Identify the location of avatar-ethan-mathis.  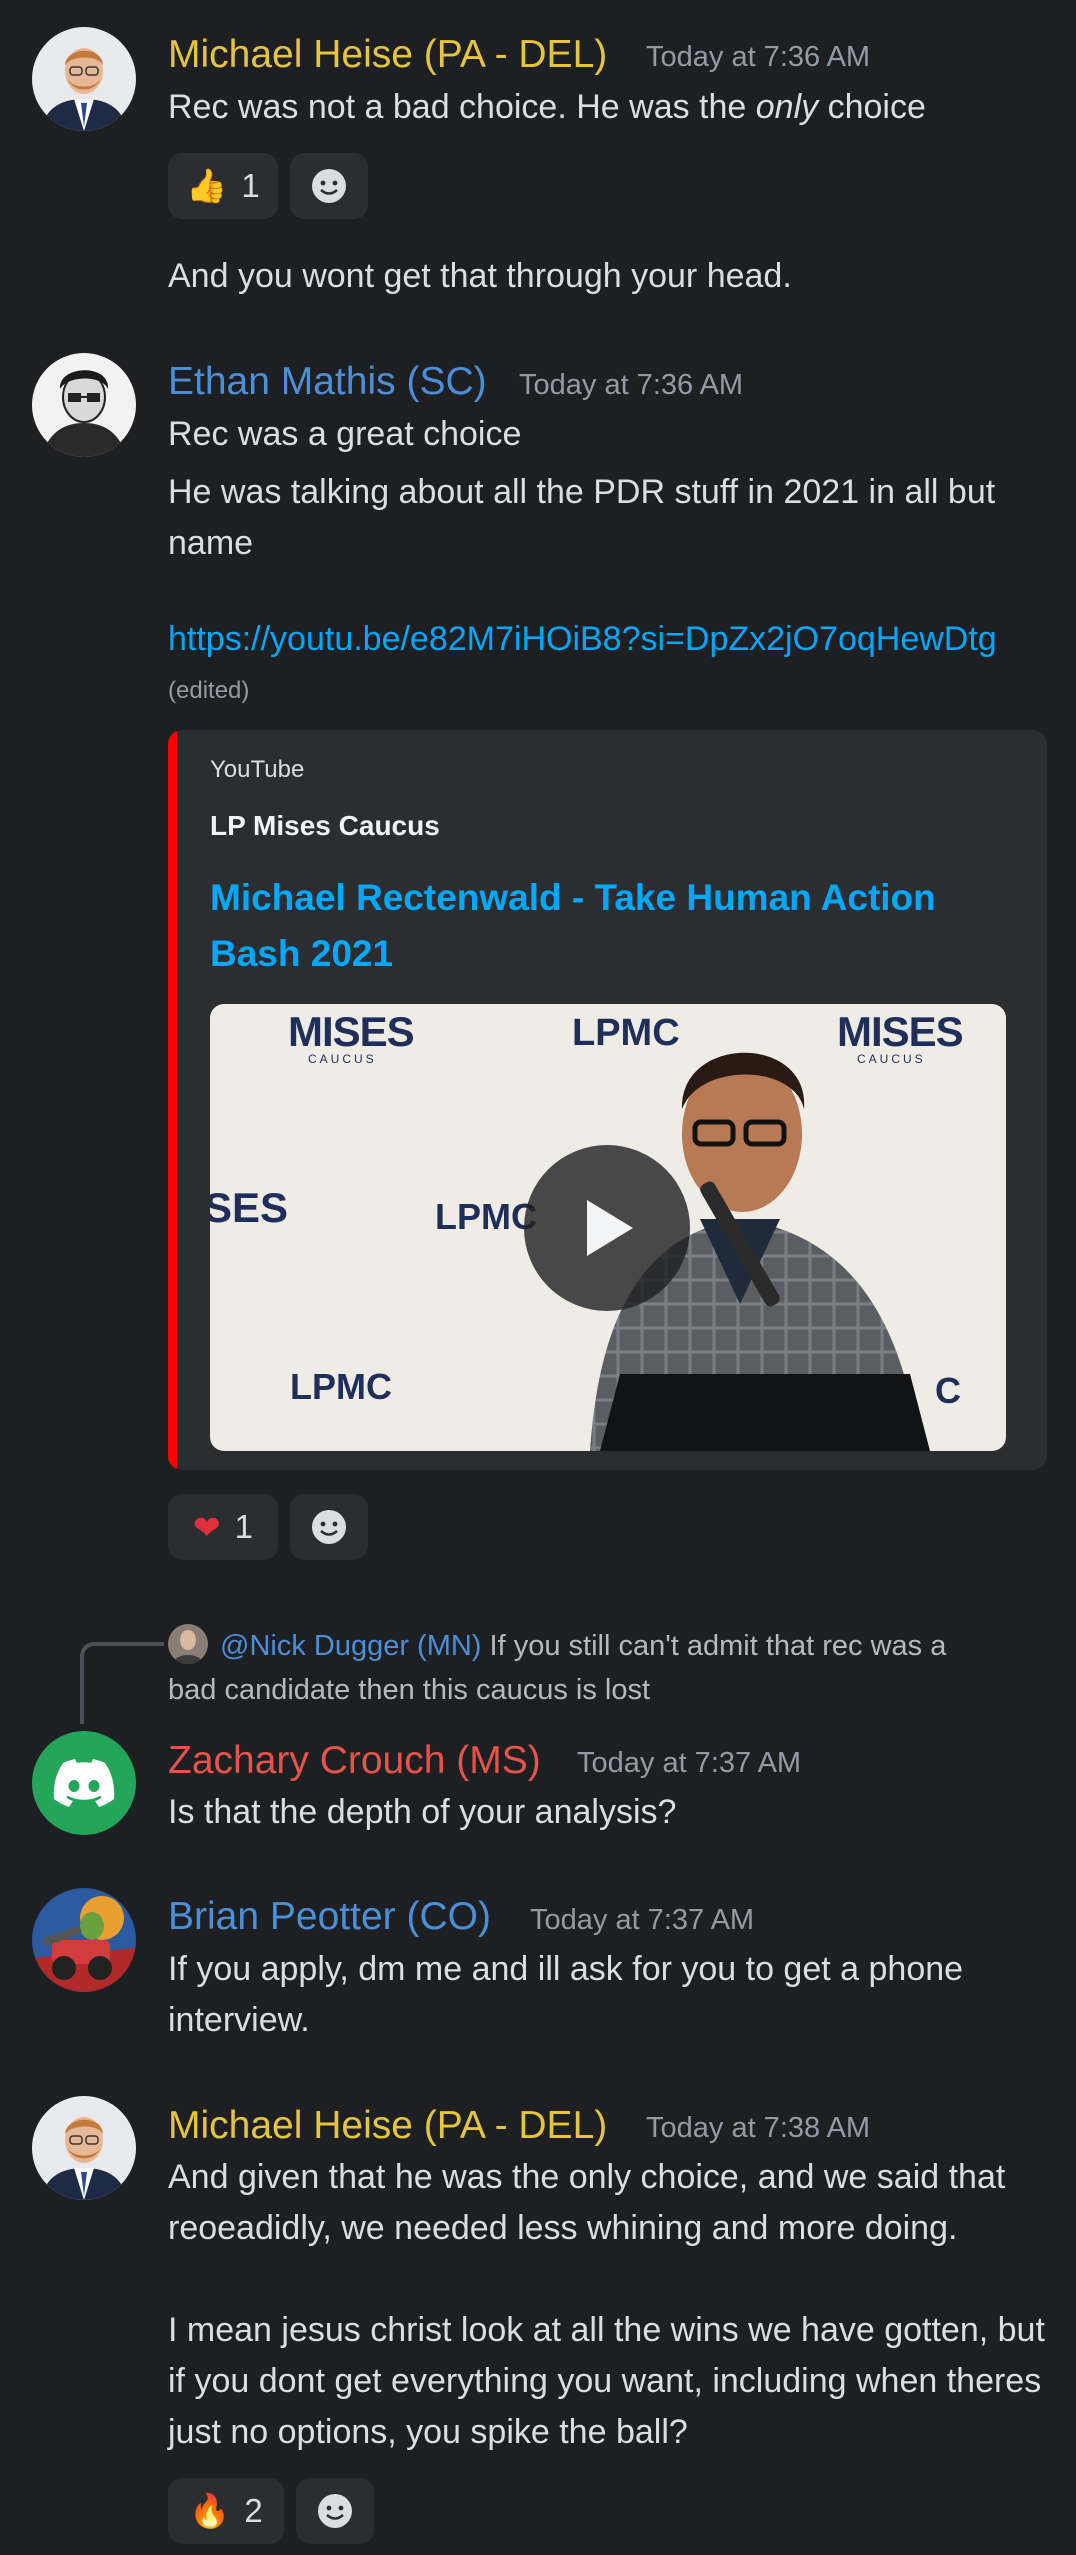
(84, 405).